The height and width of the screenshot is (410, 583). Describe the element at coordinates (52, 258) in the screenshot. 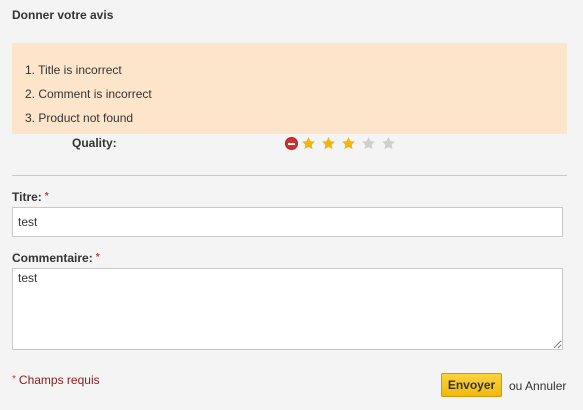

I see `comment-label-text: Commentaire:` at that location.